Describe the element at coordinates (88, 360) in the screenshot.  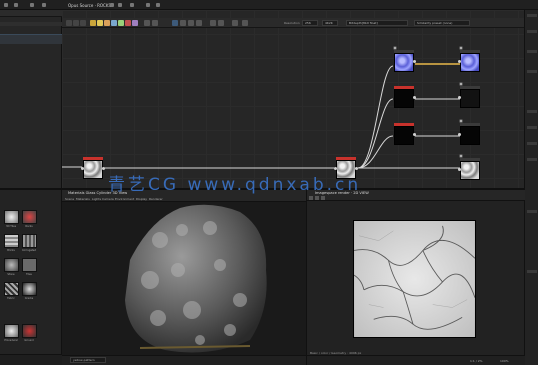
I see `library-search-field: yellow-pattern` at that location.